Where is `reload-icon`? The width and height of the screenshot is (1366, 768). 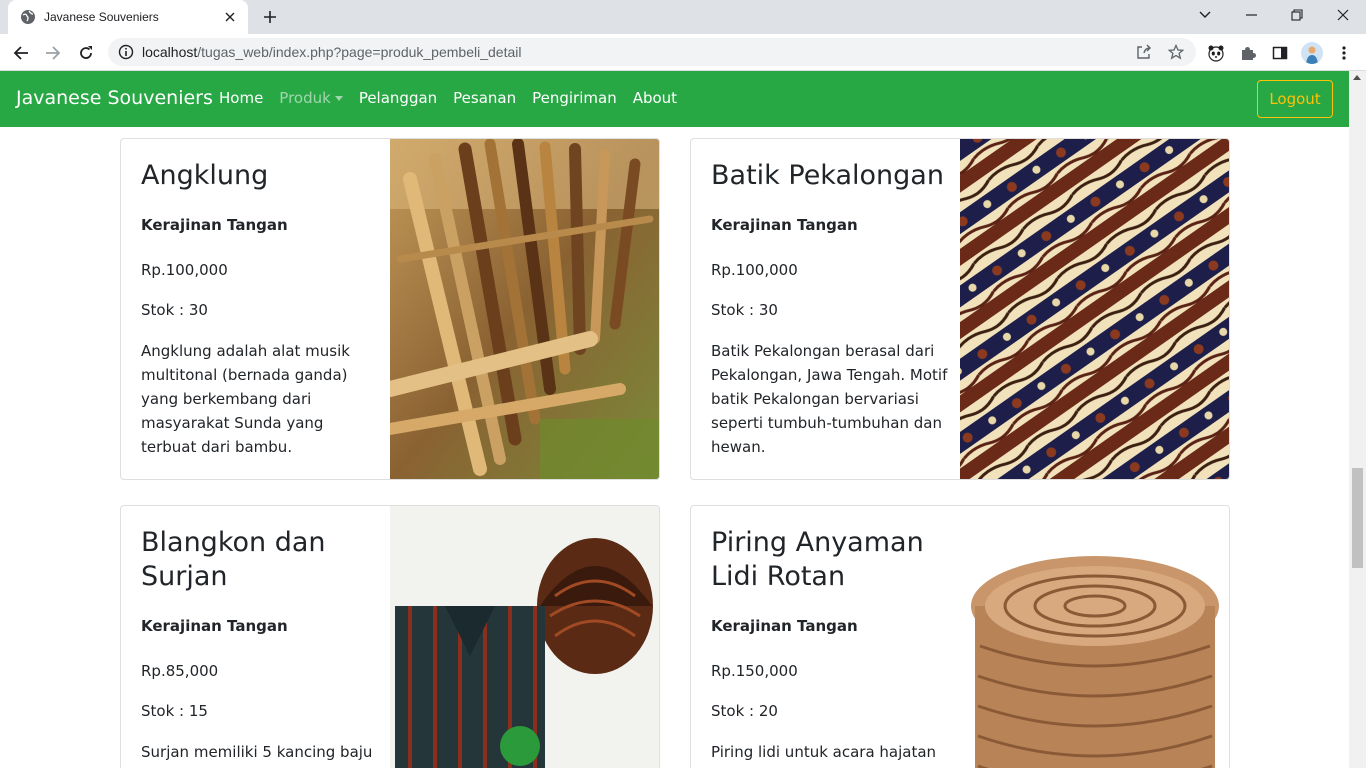
reload-icon is located at coordinates (86, 53).